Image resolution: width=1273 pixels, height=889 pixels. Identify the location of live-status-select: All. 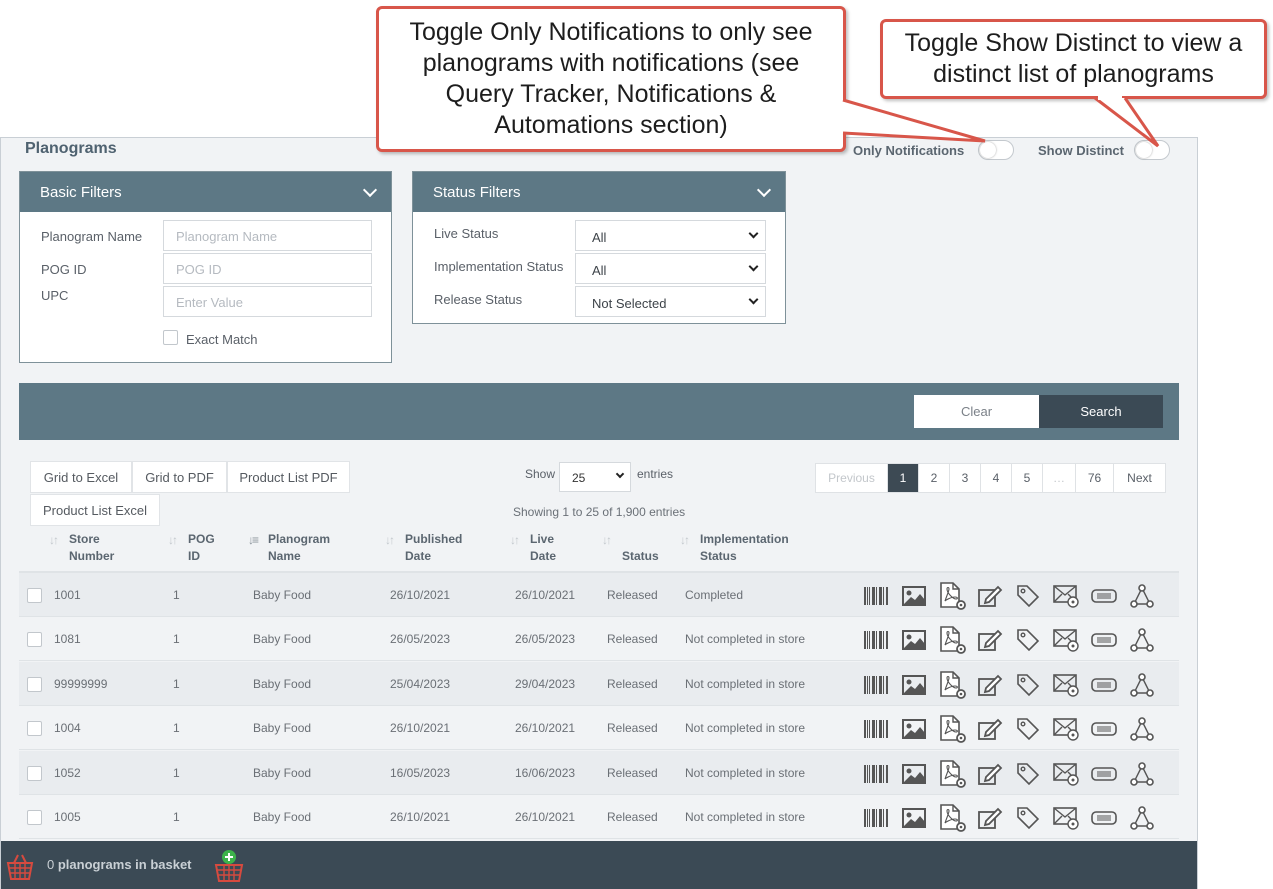
(670, 235).